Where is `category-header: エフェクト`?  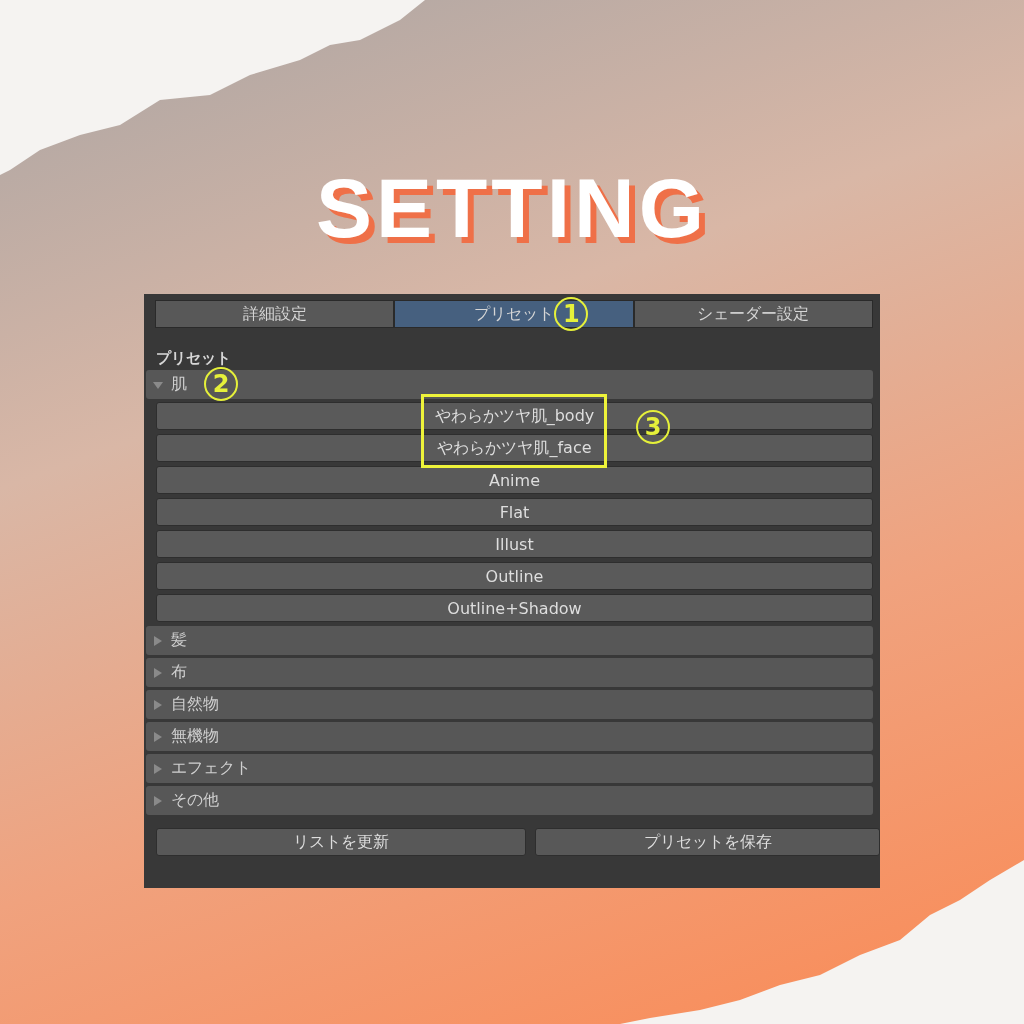
category-header: エフェクト is located at coordinates (509, 768).